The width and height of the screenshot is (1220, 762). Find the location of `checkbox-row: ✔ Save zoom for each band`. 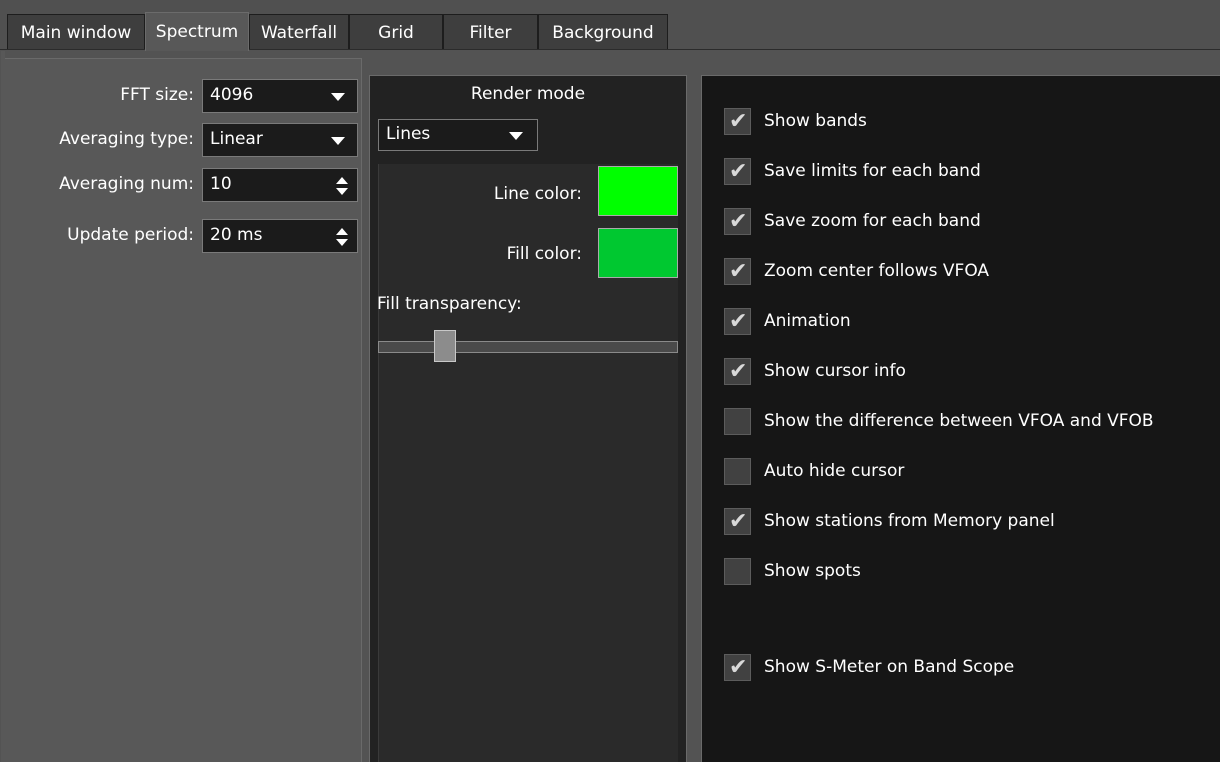

checkbox-row: ✔ Save zoom for each band is located at coordinates (971, 223).